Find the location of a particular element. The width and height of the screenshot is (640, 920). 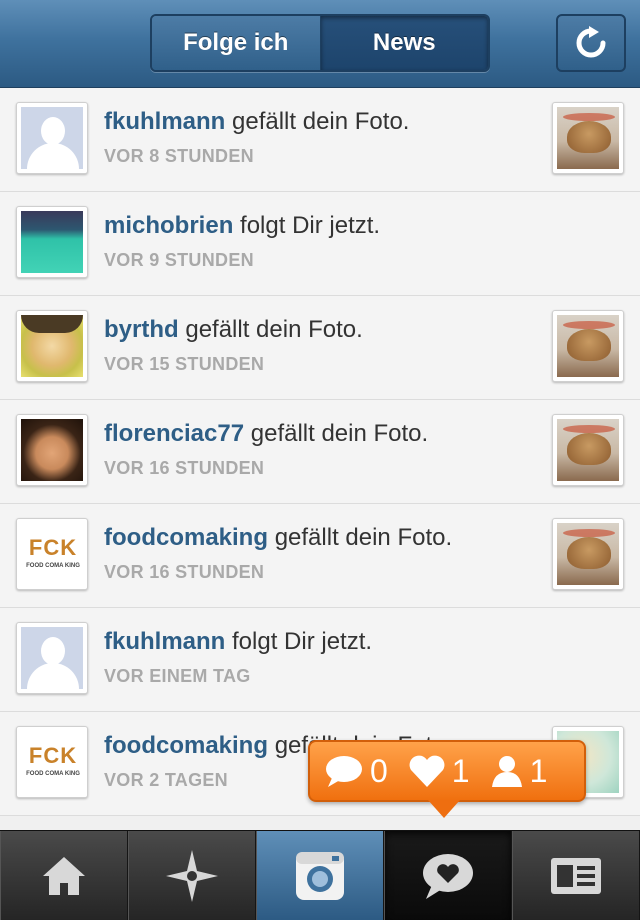

tab-profile is located at coordinates (576, 875).